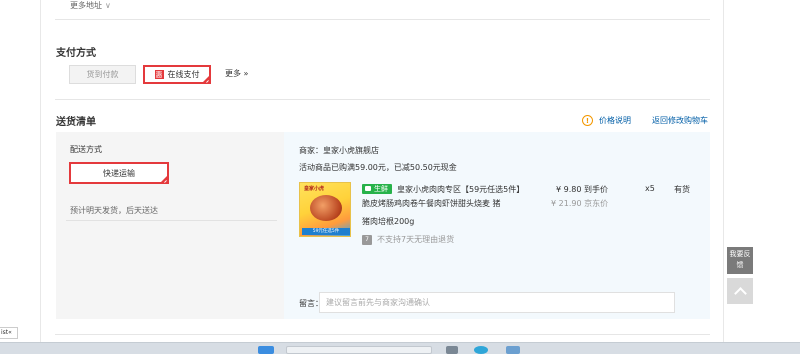  I want to click on quantity: x5, so click(650, 188).